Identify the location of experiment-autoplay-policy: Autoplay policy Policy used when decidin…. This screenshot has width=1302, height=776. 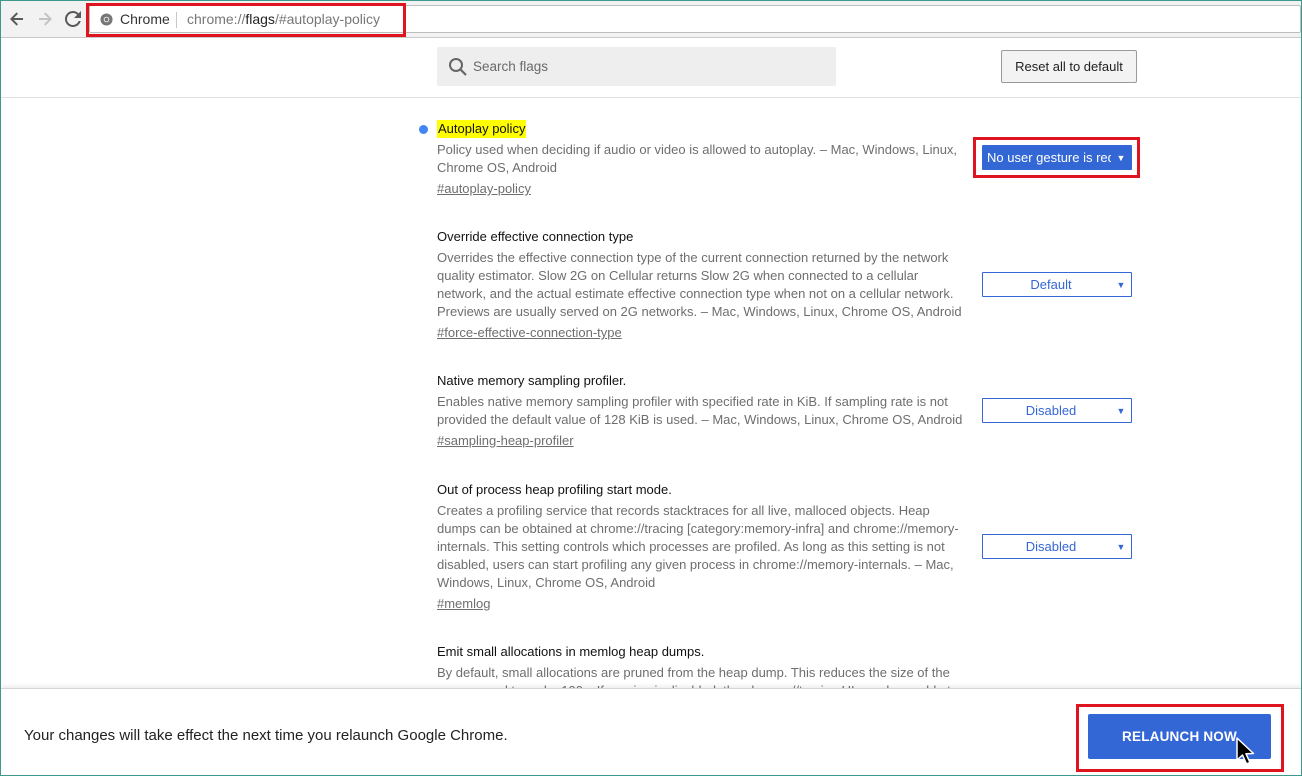
(707, 159).